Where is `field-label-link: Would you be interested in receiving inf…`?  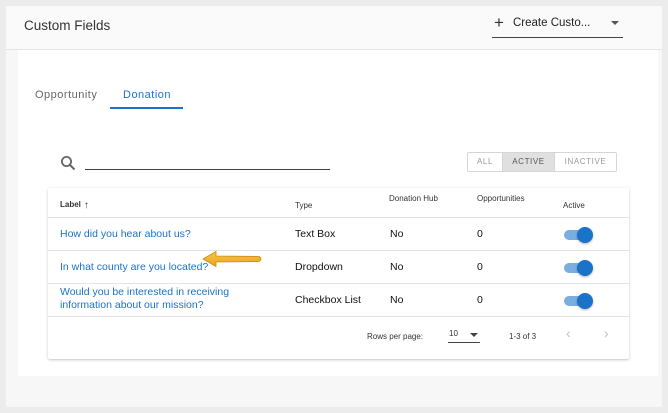 field-label-link: Would you be interested in receiving inf… is located at coordinates (155, 299).